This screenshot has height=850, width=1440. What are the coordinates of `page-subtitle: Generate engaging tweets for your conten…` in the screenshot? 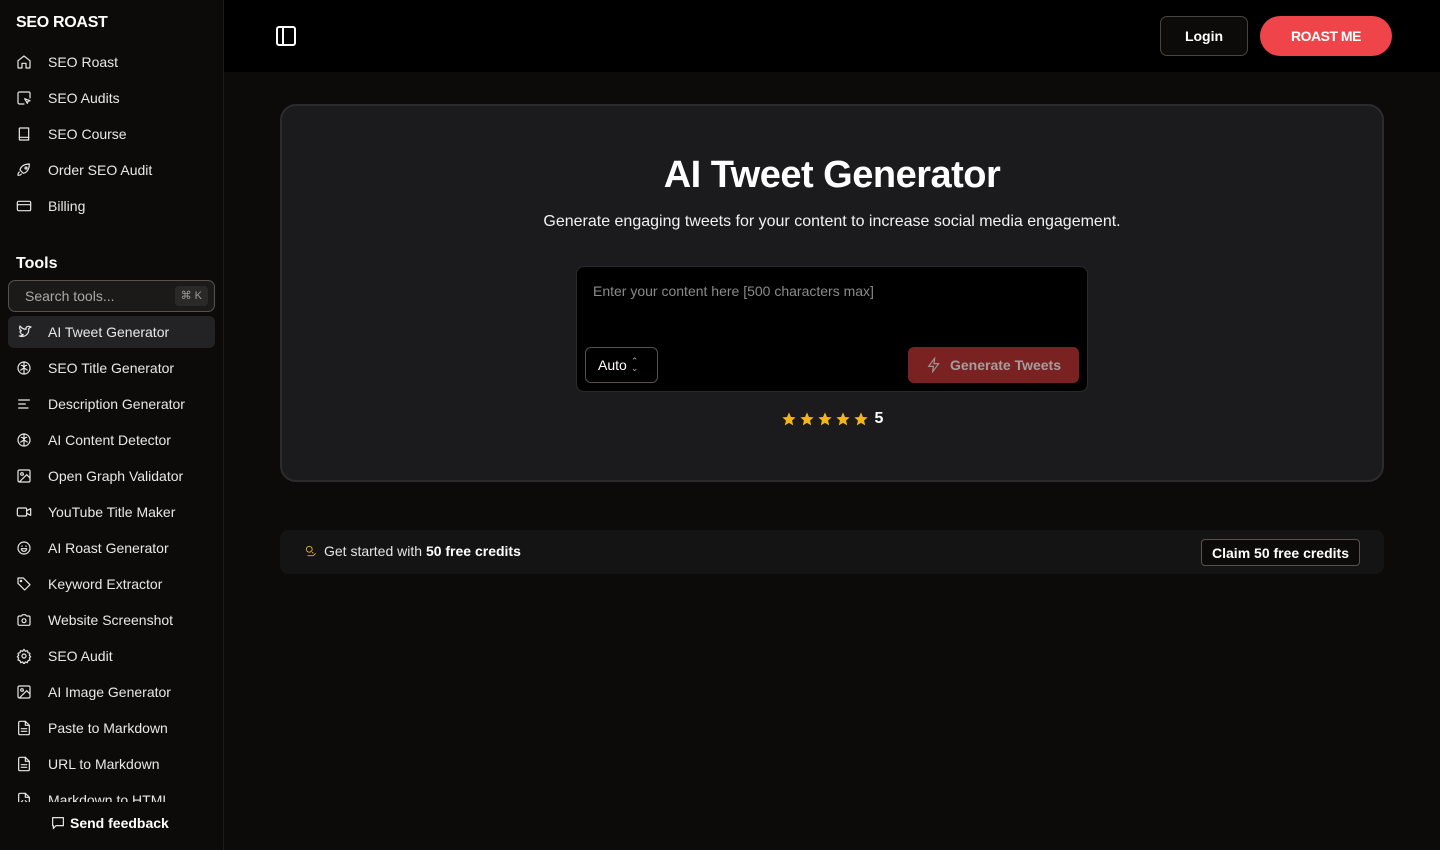 It's located at (832, 221).